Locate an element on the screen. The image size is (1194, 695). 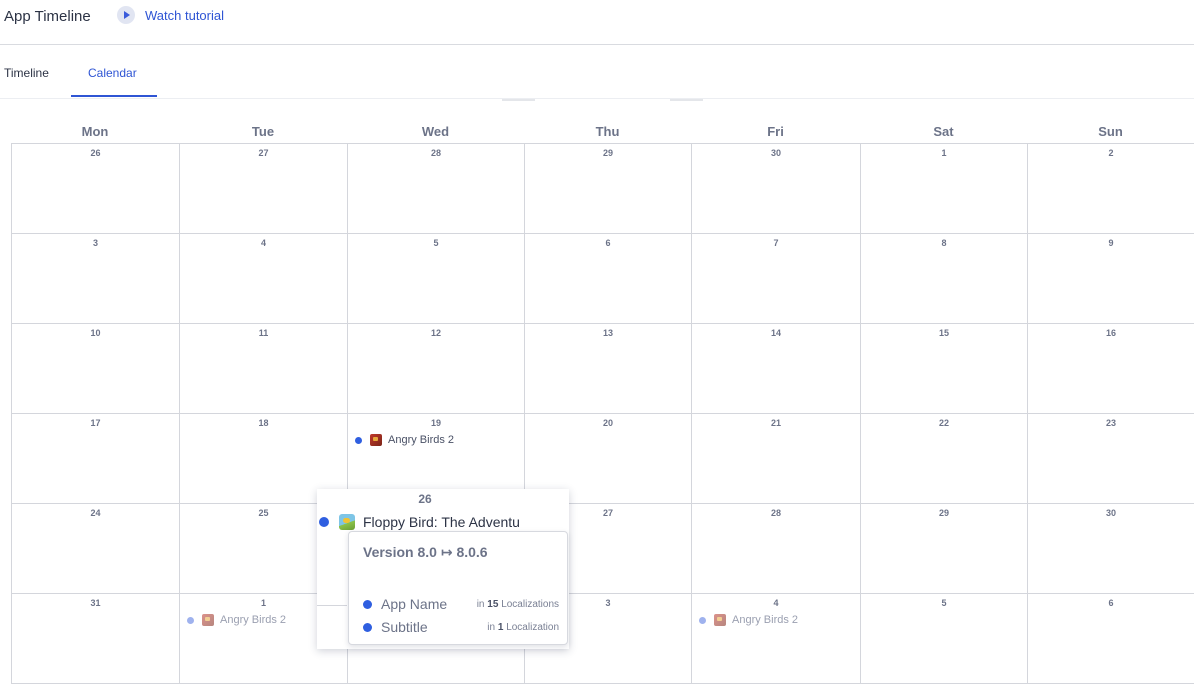
weekday-label: Sun is located at coordinates (1110, 131).